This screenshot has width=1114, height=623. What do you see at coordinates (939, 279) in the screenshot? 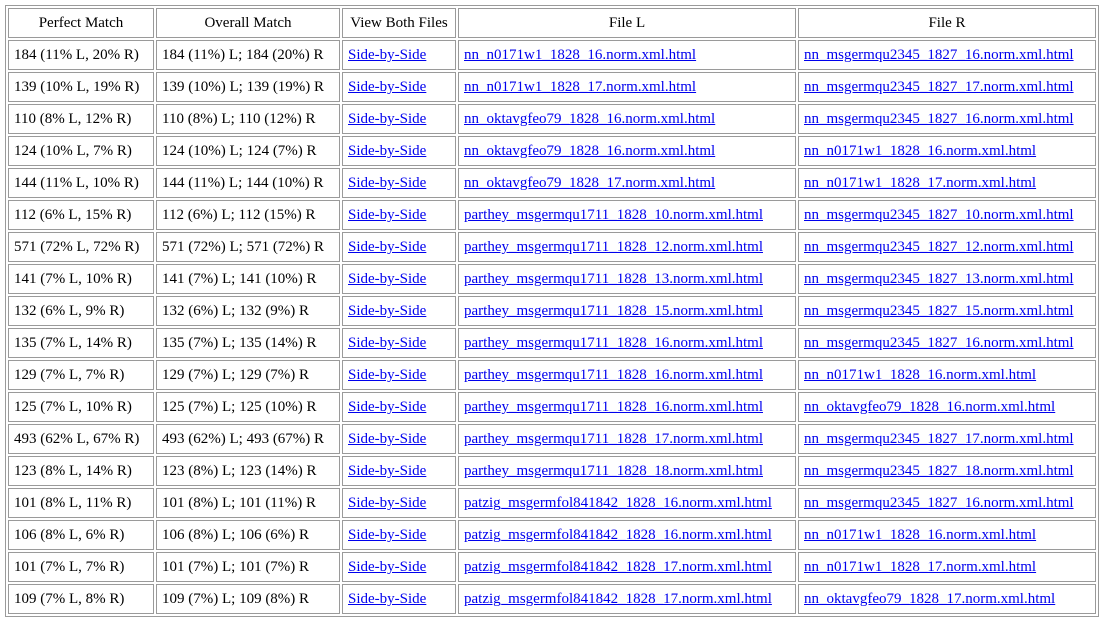
I see `file-r-link: nn_msgermqu2345_1827_13.norm.xml.html` at bounding box center [939, 279].